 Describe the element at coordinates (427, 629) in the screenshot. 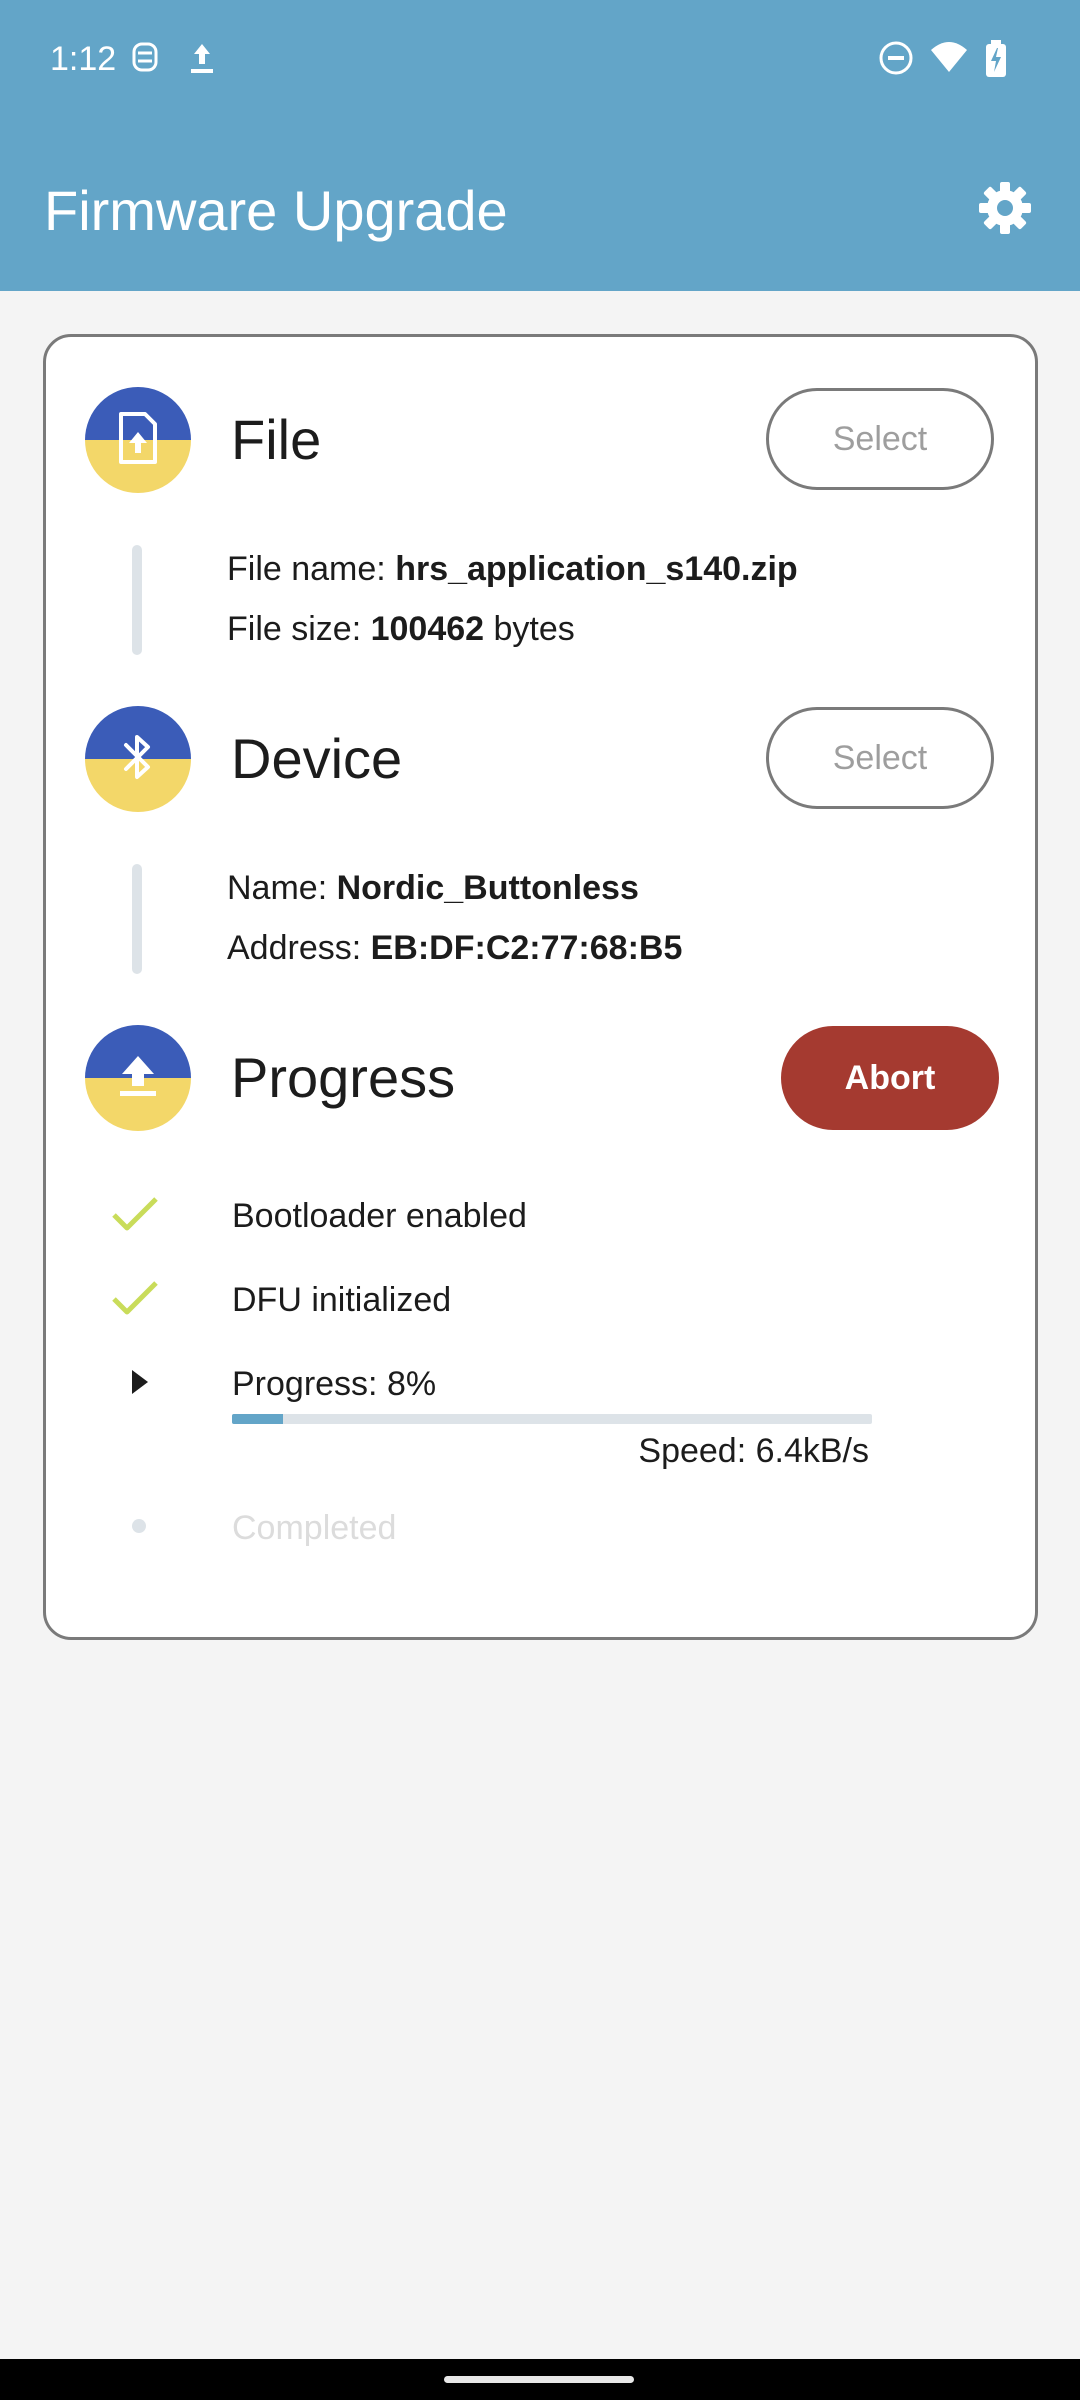

I see `file-size-value: 100462` at that location.